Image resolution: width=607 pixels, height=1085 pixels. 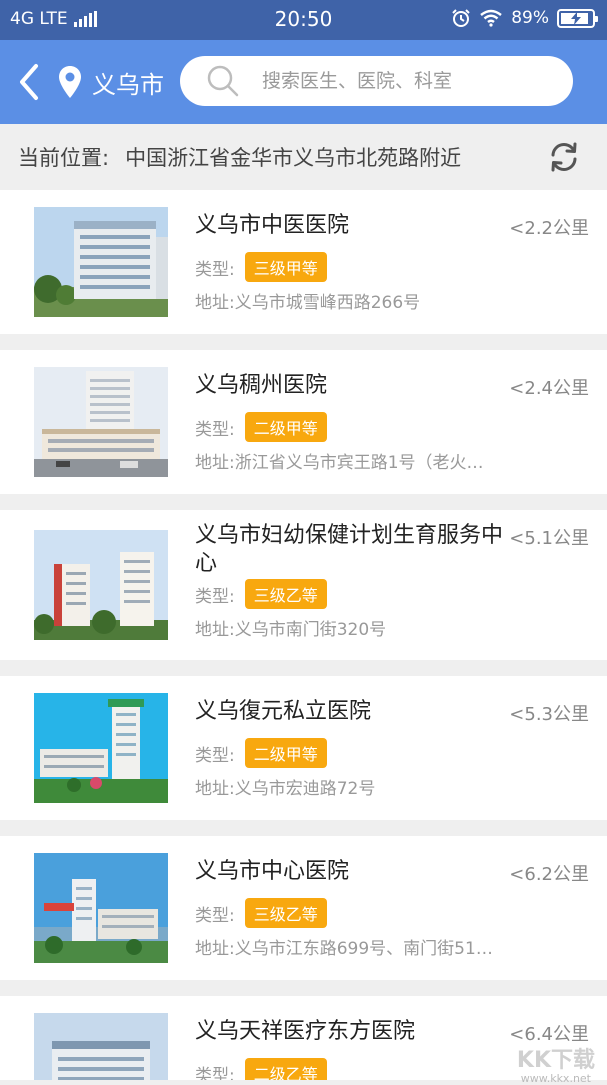 I want to click on location-value: 中国浙江省金华市义乌市北苑路附近, so click(x=293, y=157).